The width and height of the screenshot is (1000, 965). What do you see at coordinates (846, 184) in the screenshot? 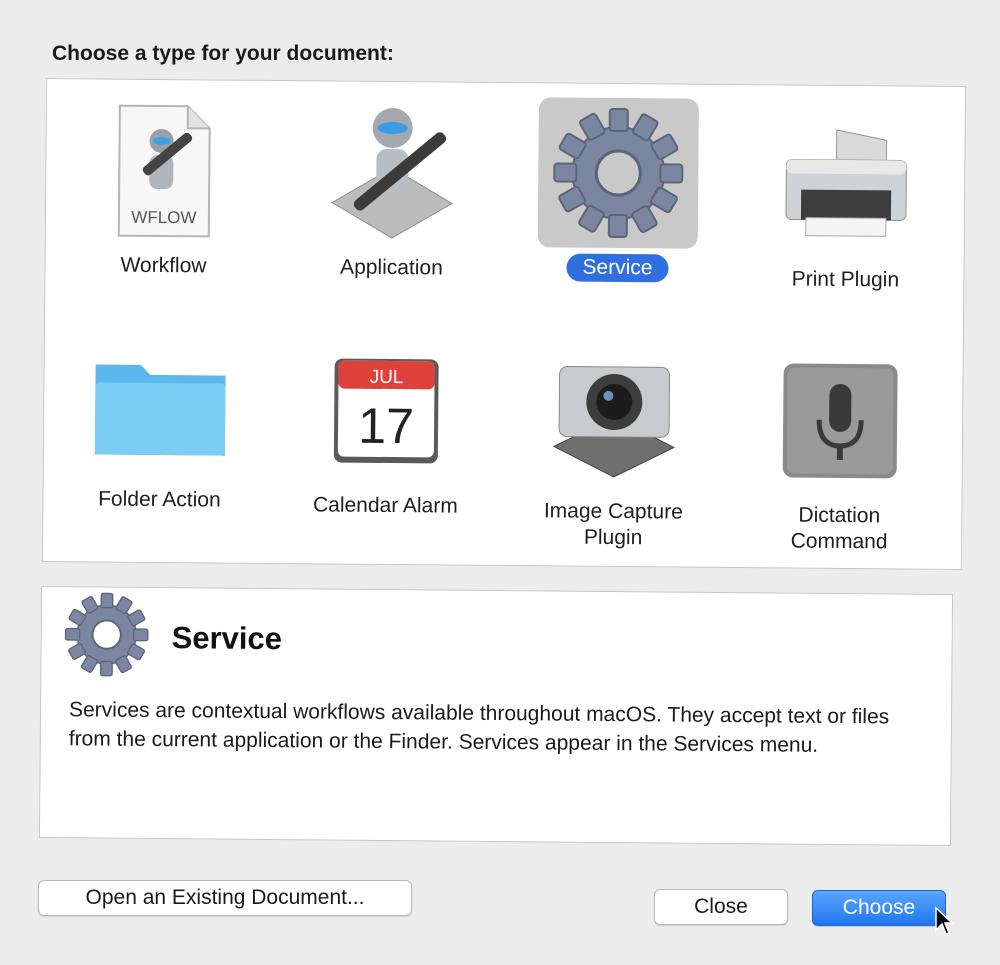
I see `printer-icon` at bounding box center [846, 184].